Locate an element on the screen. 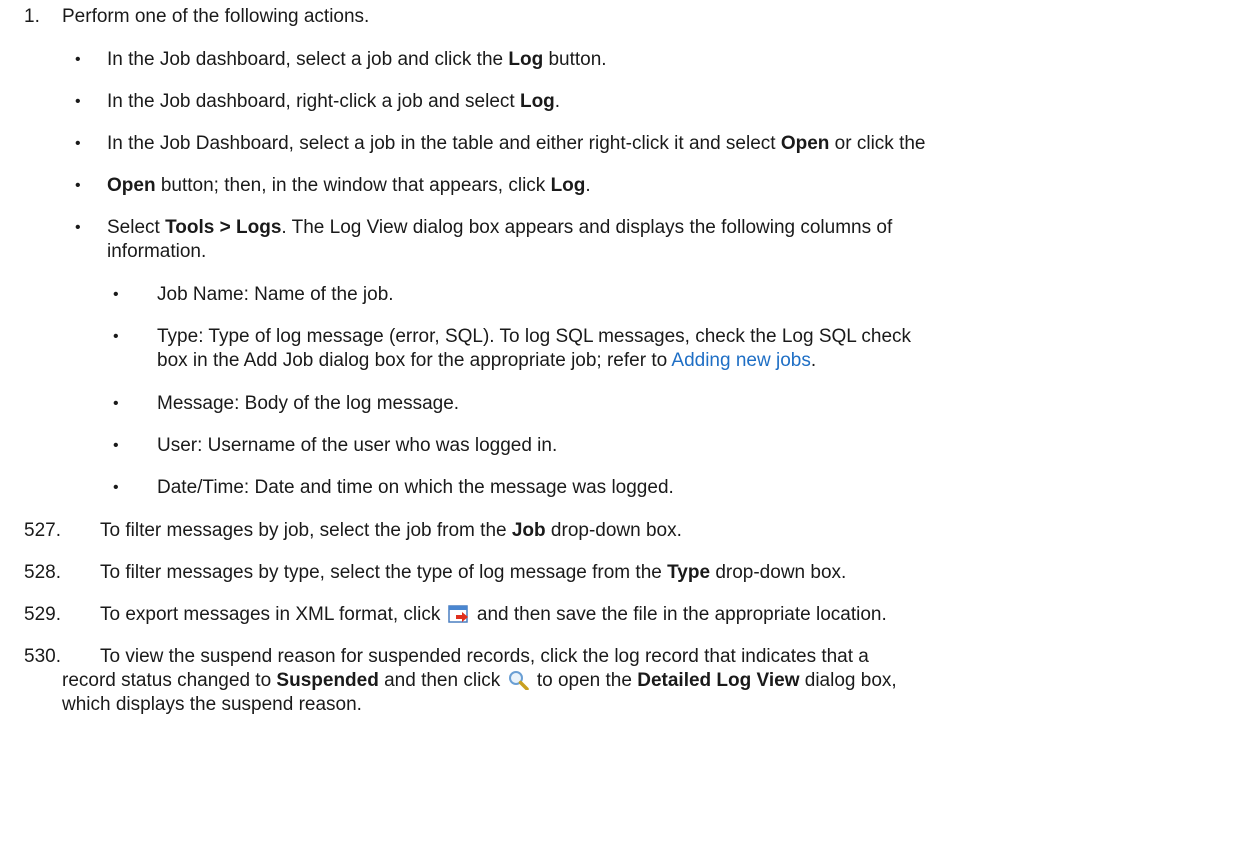  magnifier-icon is located at coordinates (519, 683).